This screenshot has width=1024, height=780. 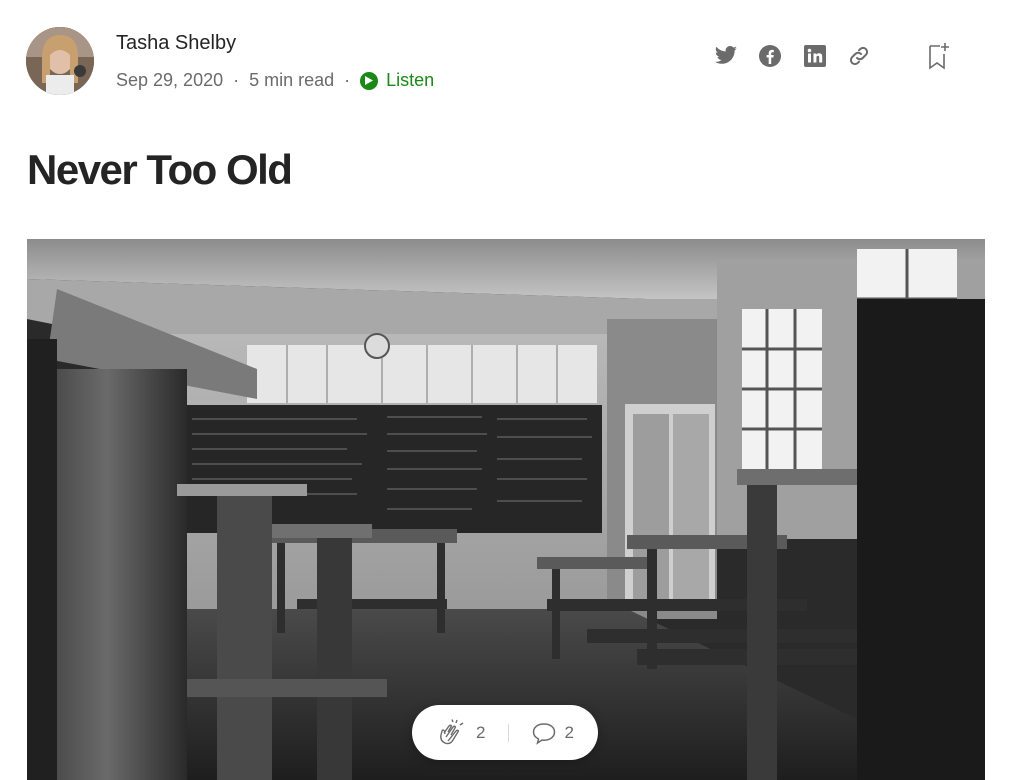 What do you see at coordinates (505, 732) in the screenshot?
I see `engagement-bar: 2 2` at bounding box center [505, 732].